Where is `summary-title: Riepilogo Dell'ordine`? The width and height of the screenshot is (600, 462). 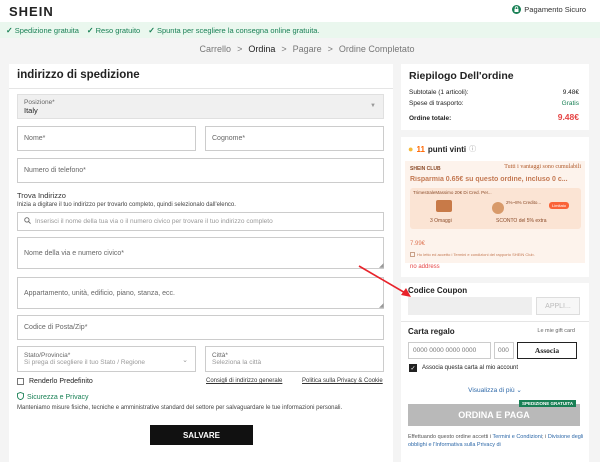 summary-title: Riepilogo Dell'ordine is located at coordinates (461, 76).